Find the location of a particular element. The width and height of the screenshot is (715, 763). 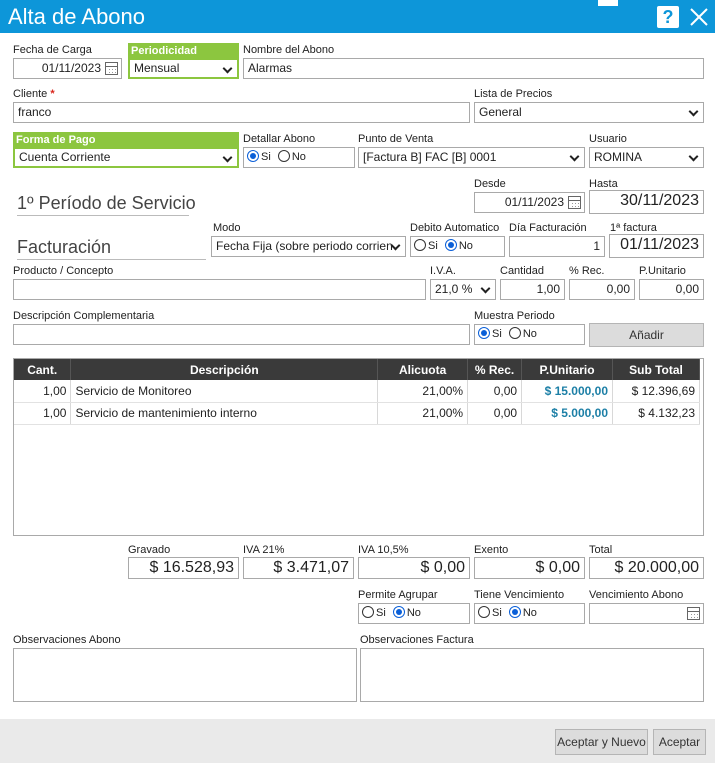

debito-si-radio is located at coordinates (420, 245).